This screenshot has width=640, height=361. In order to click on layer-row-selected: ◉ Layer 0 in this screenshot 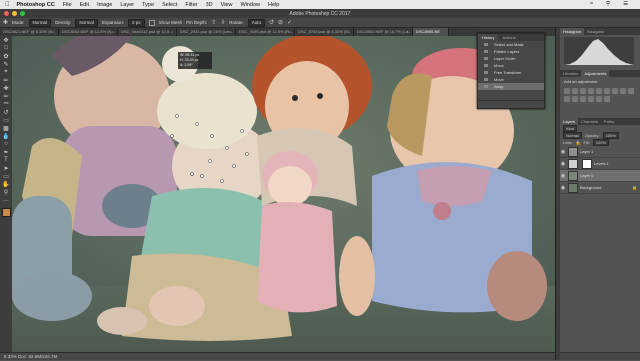, I will do `click(600, 176)`.